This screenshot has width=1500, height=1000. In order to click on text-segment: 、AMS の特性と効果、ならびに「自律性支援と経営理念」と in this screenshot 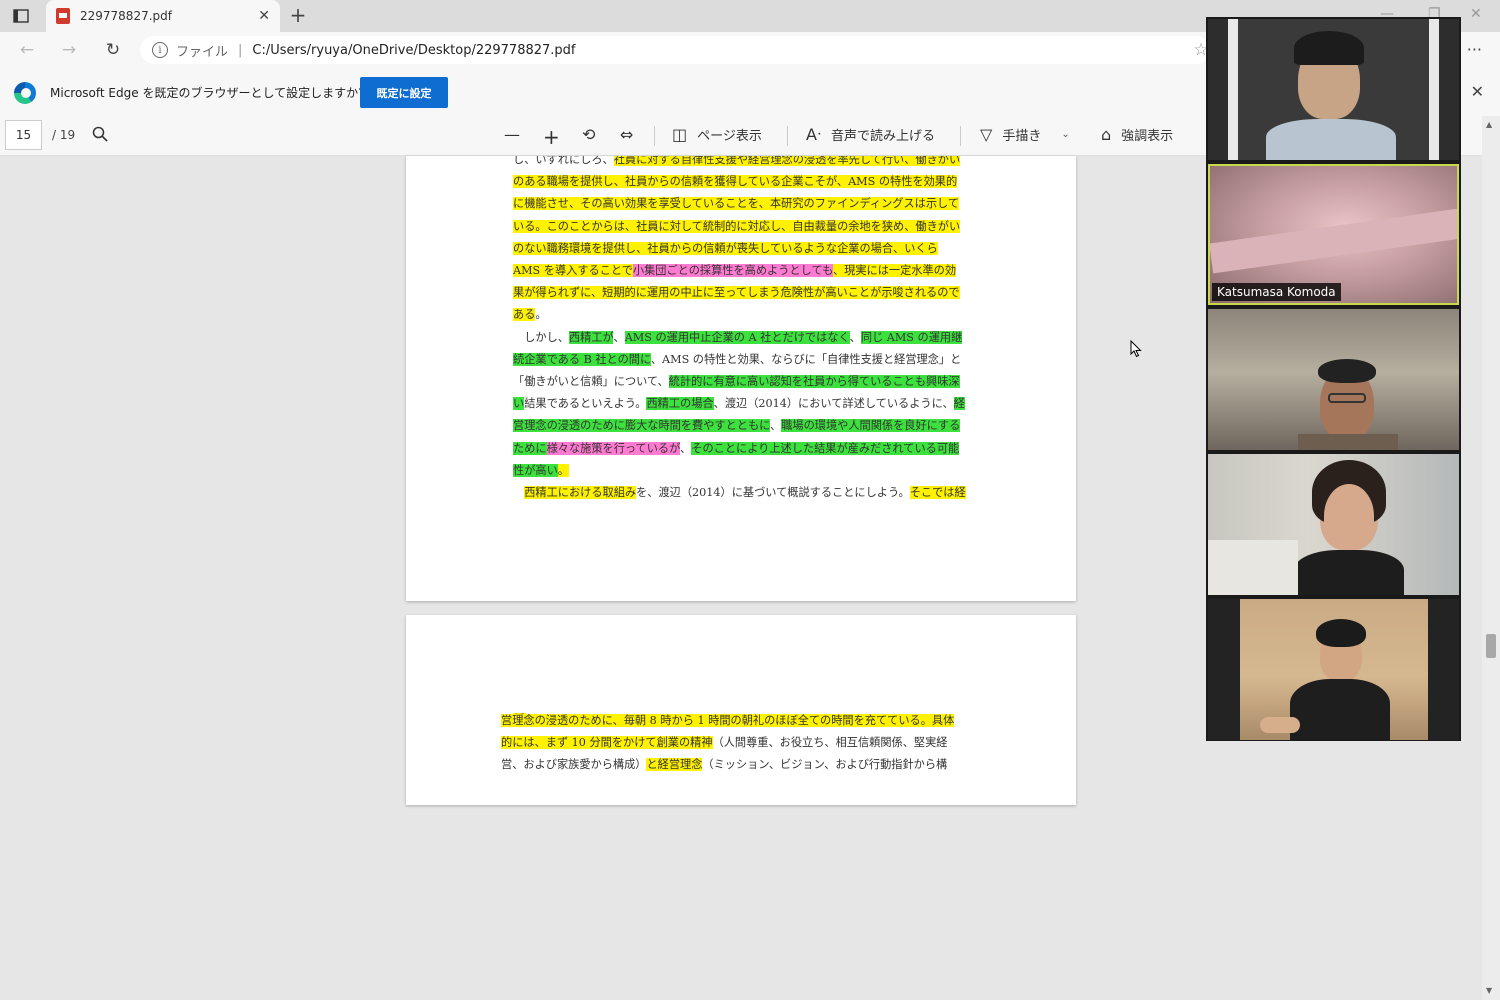, I will do `click(806, 359)`.